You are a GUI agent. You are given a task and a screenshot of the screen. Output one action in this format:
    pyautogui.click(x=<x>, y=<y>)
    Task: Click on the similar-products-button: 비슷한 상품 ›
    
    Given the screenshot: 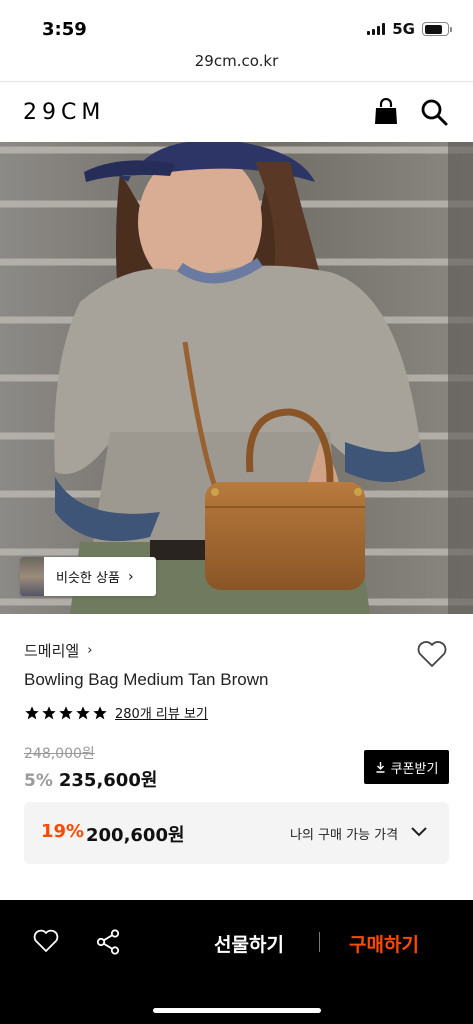 What is the action you would take?
    pyautogui.click(x=88, y=576)
    